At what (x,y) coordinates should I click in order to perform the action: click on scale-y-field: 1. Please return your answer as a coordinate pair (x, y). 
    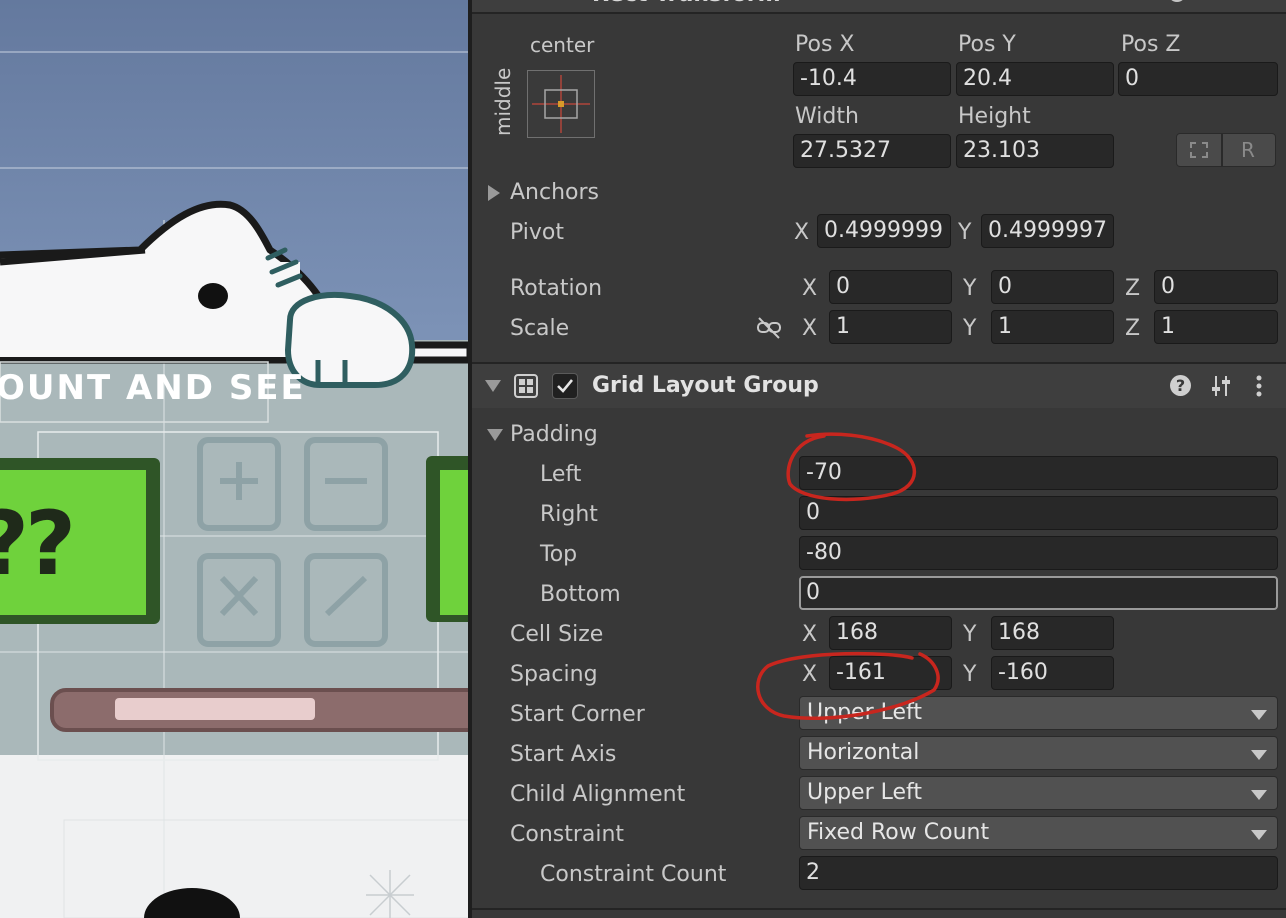
    Looking at the image, I should click on (1052, 327).